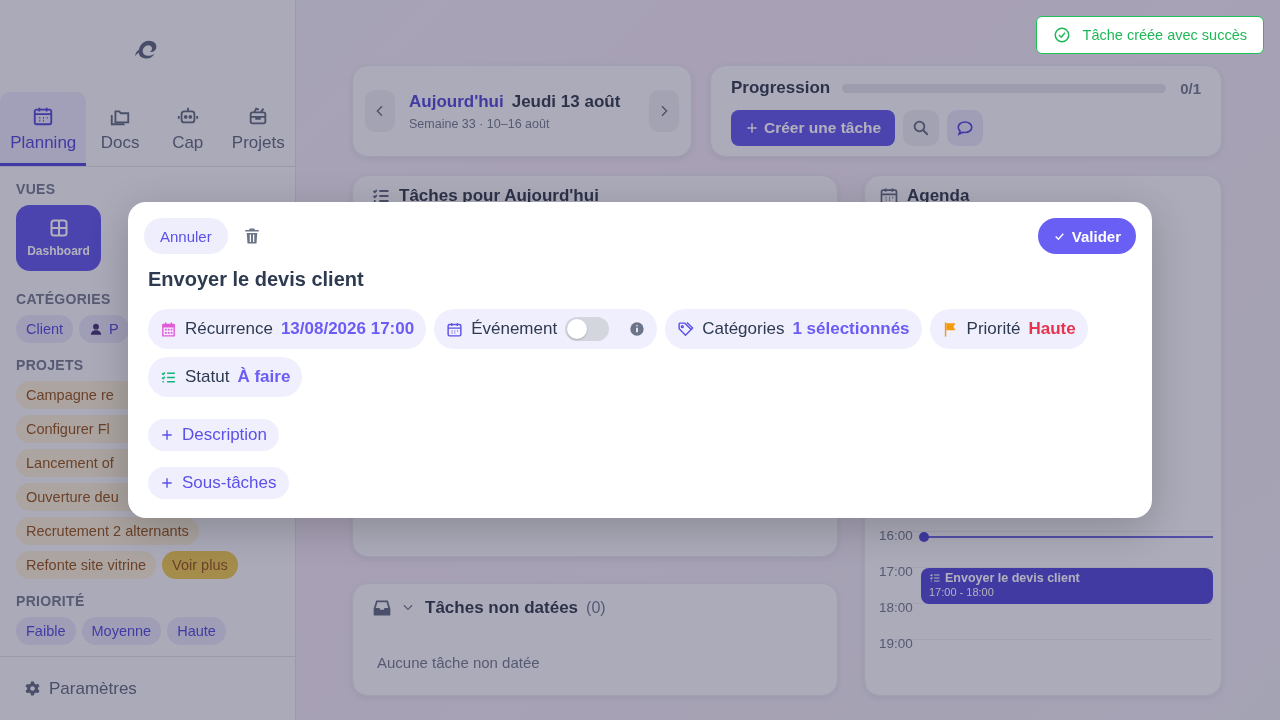  Describe the element at coordinates (781, 88) in the screenshot. I see `progress-title: Progression` at that location.